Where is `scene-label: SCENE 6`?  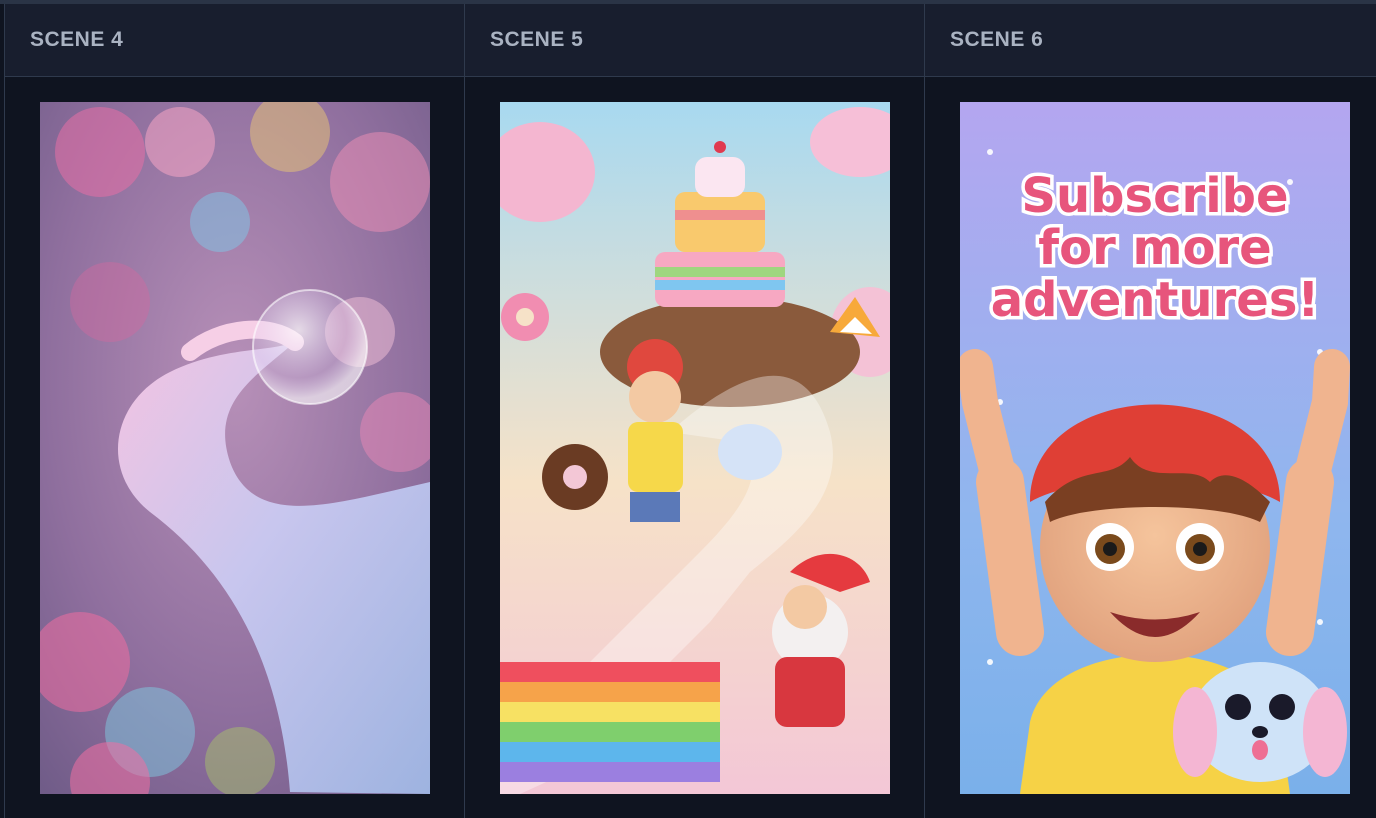
scene-label: SCENE 6 is located at coordinates (997, 39).